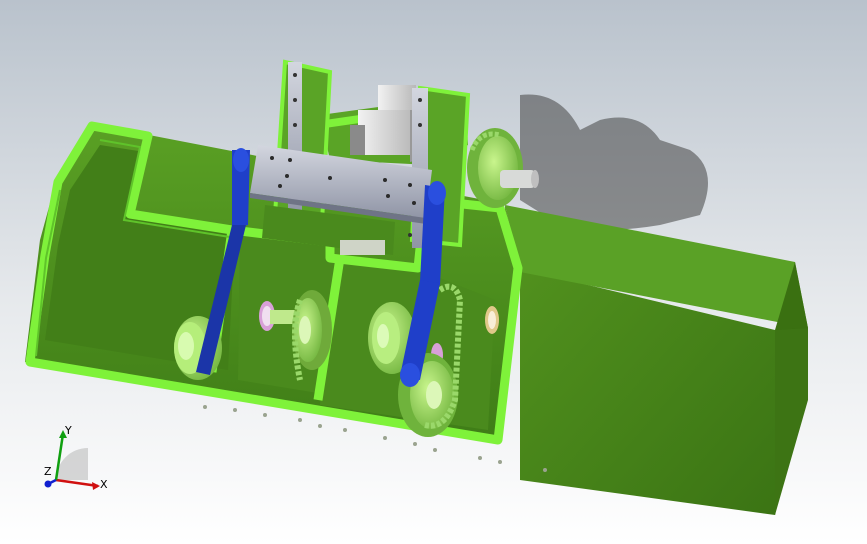 The width and height of the screenshot is (867, 544). Describe the element at coordinates (68, 430) in the screenshot. I see `triad-y-label: Y` at that location.